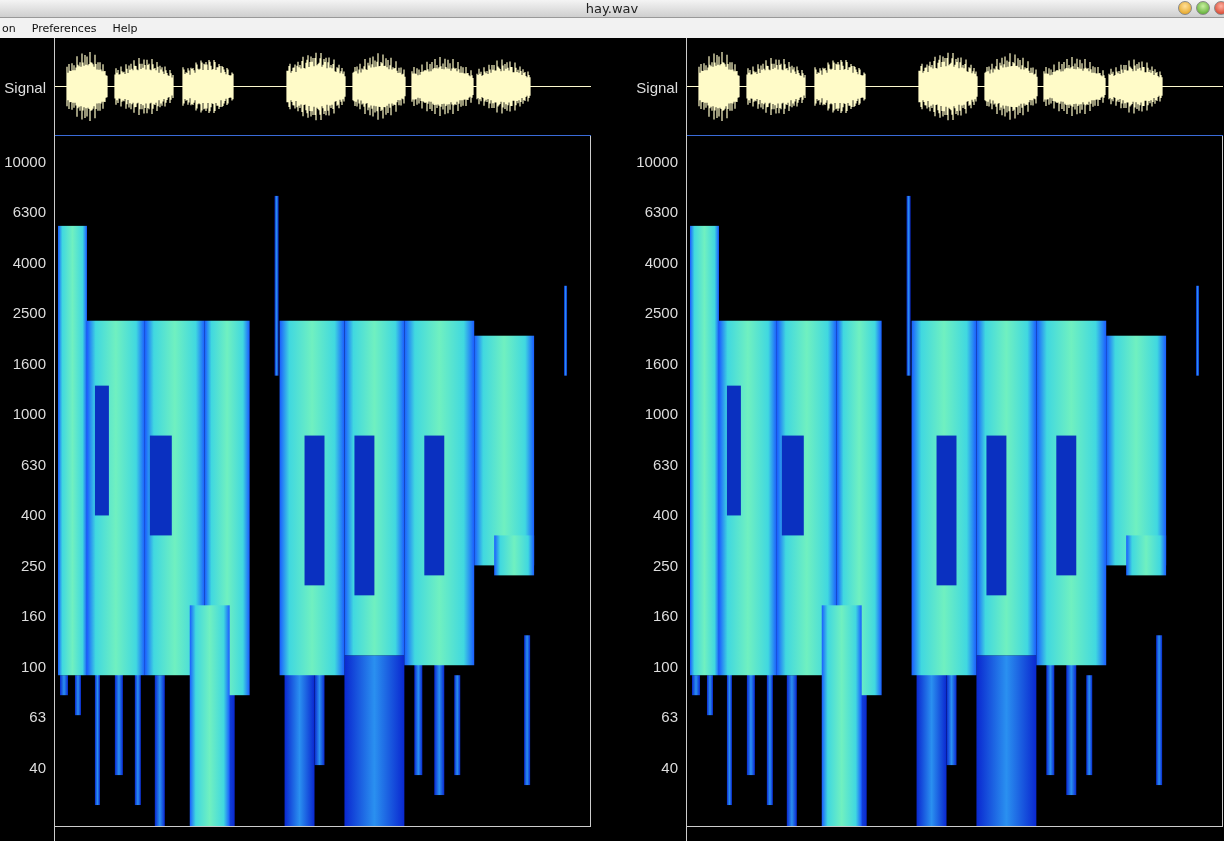  What do you see at coordinates (612, 8) in the screenshot?
I see `window-title: hay.wav` at bounding box center [612, 8].